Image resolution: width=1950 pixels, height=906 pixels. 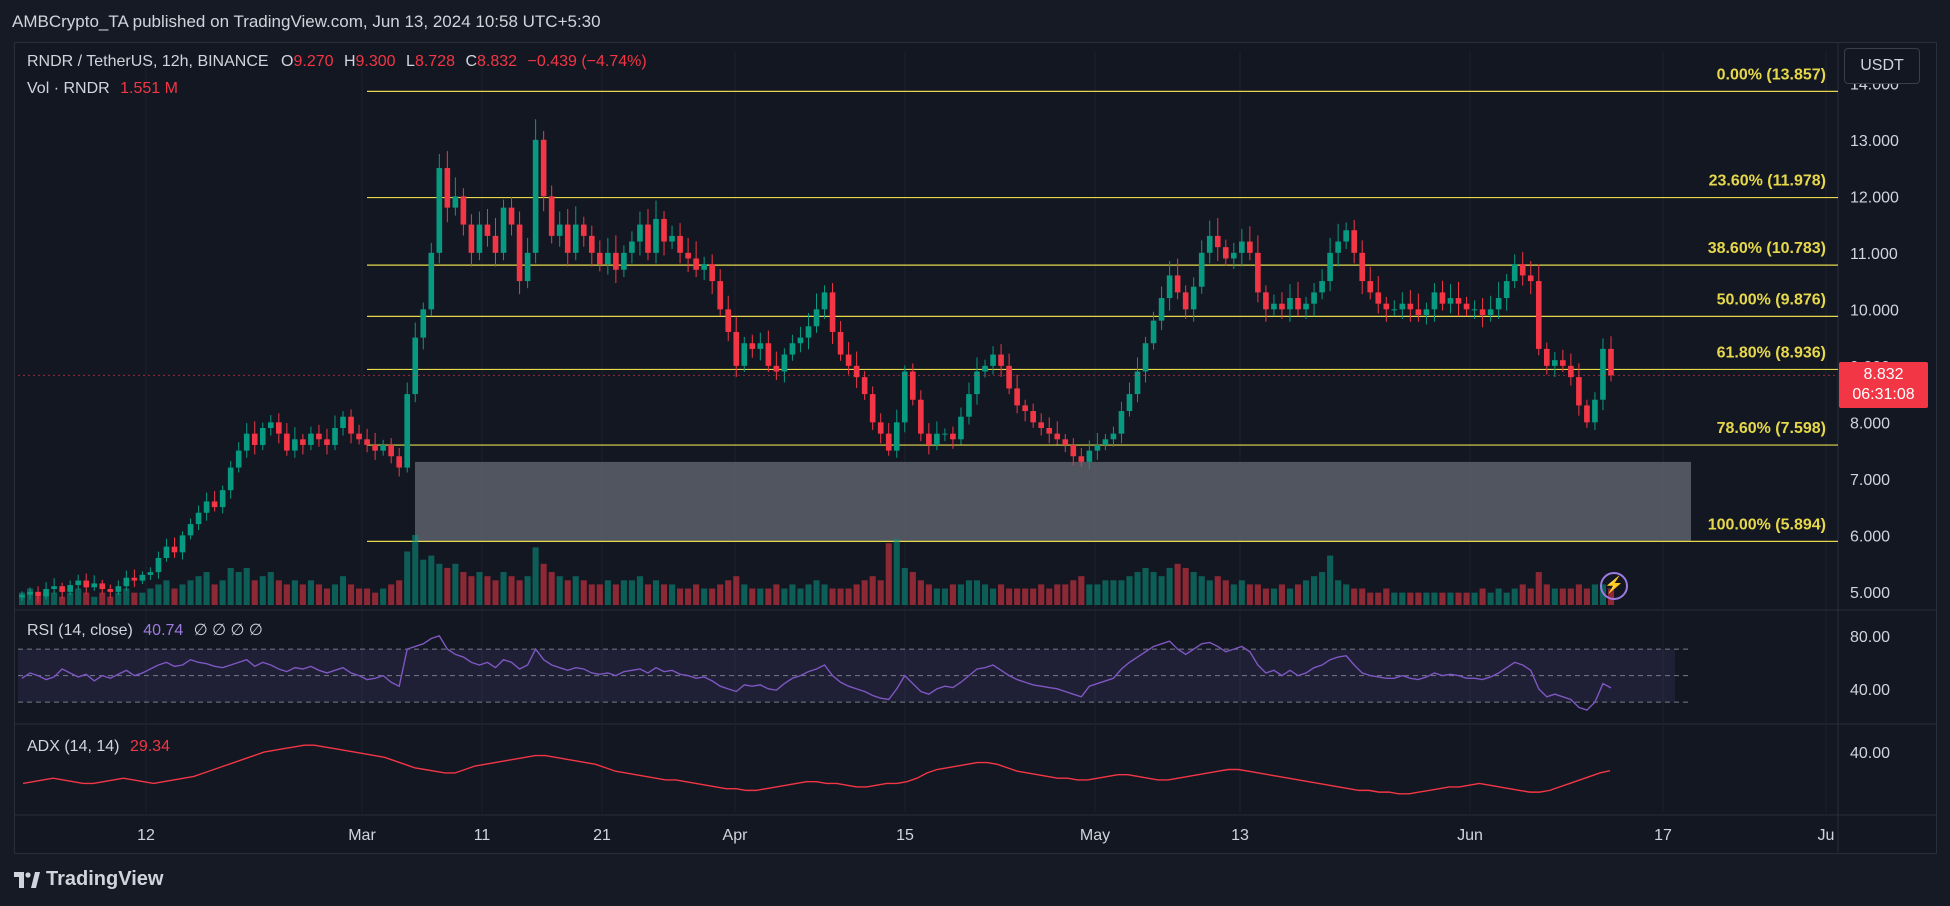 What do you see at coordinates (146, 835) in the screenshot?
I see `time-tick-label: 12` at bounding box center [146, 835].